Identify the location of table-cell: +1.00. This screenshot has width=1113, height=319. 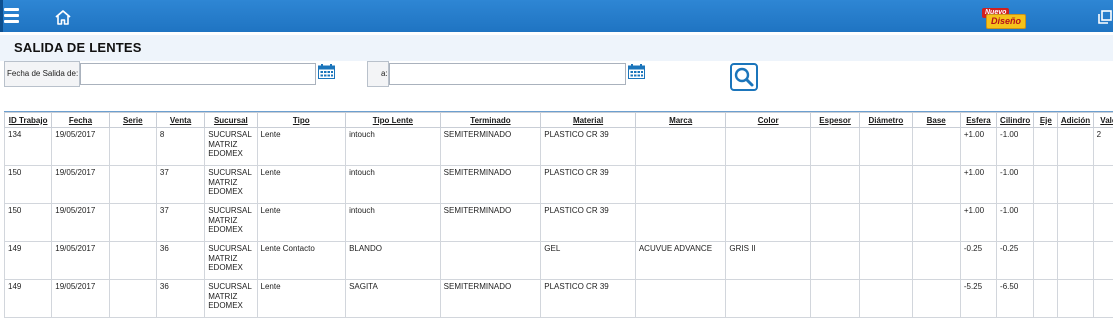
(978, 223).